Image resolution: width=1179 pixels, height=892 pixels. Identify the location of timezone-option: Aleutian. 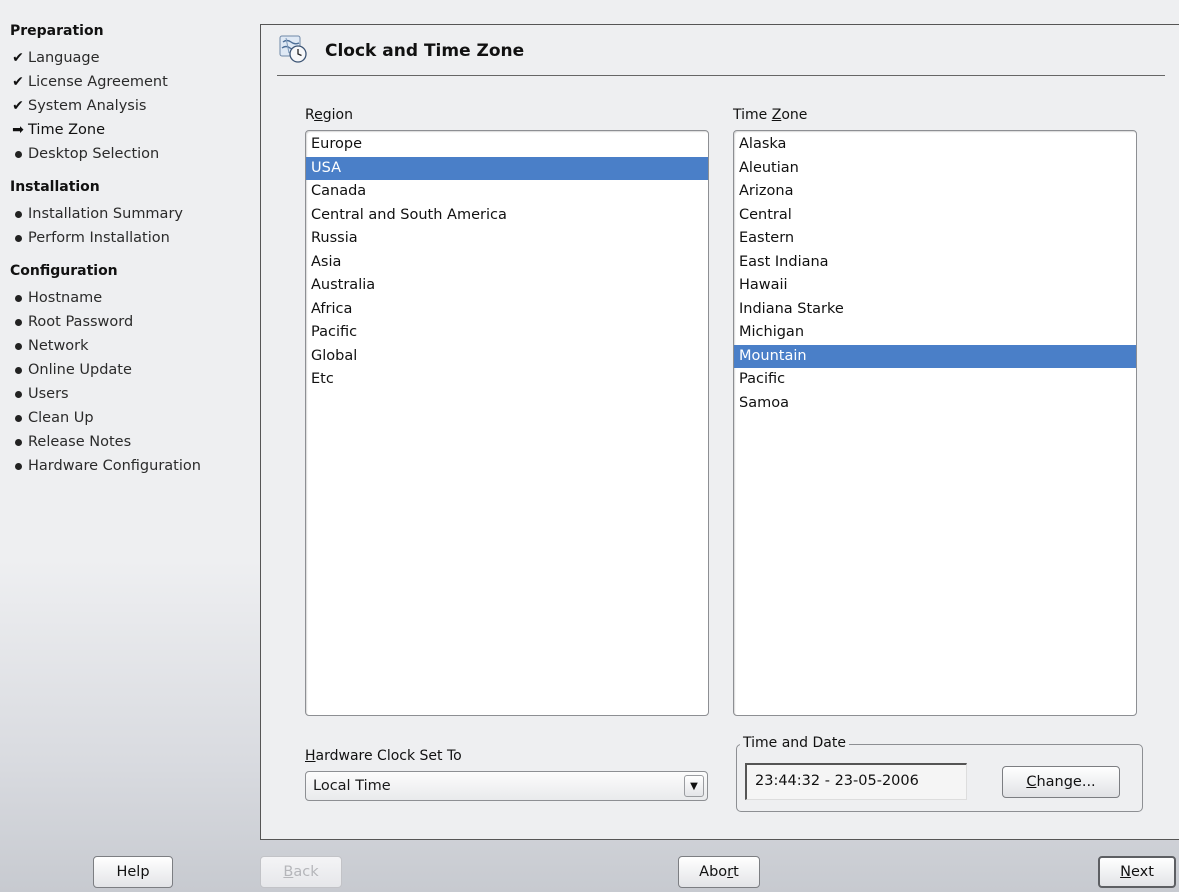
(935, 169).